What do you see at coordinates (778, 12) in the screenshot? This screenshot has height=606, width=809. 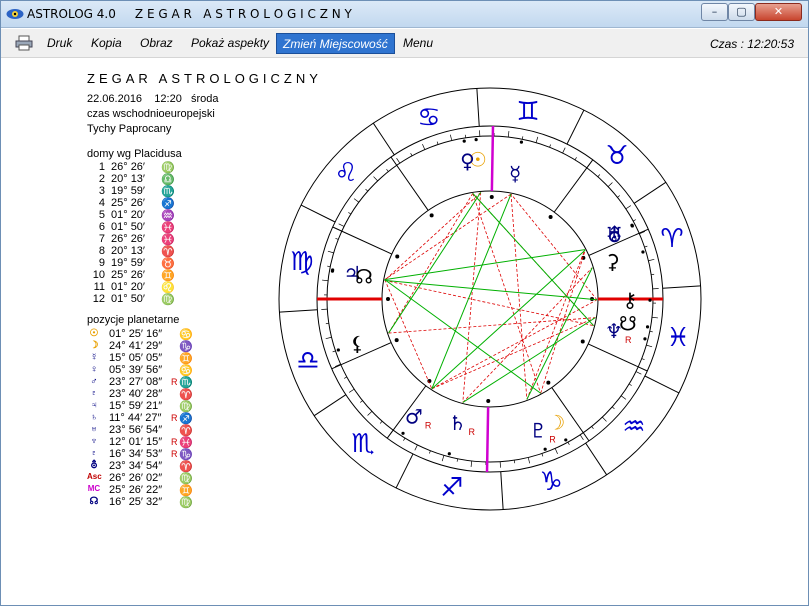 I see `close-button: ✕` at bounding box center [778, 12].